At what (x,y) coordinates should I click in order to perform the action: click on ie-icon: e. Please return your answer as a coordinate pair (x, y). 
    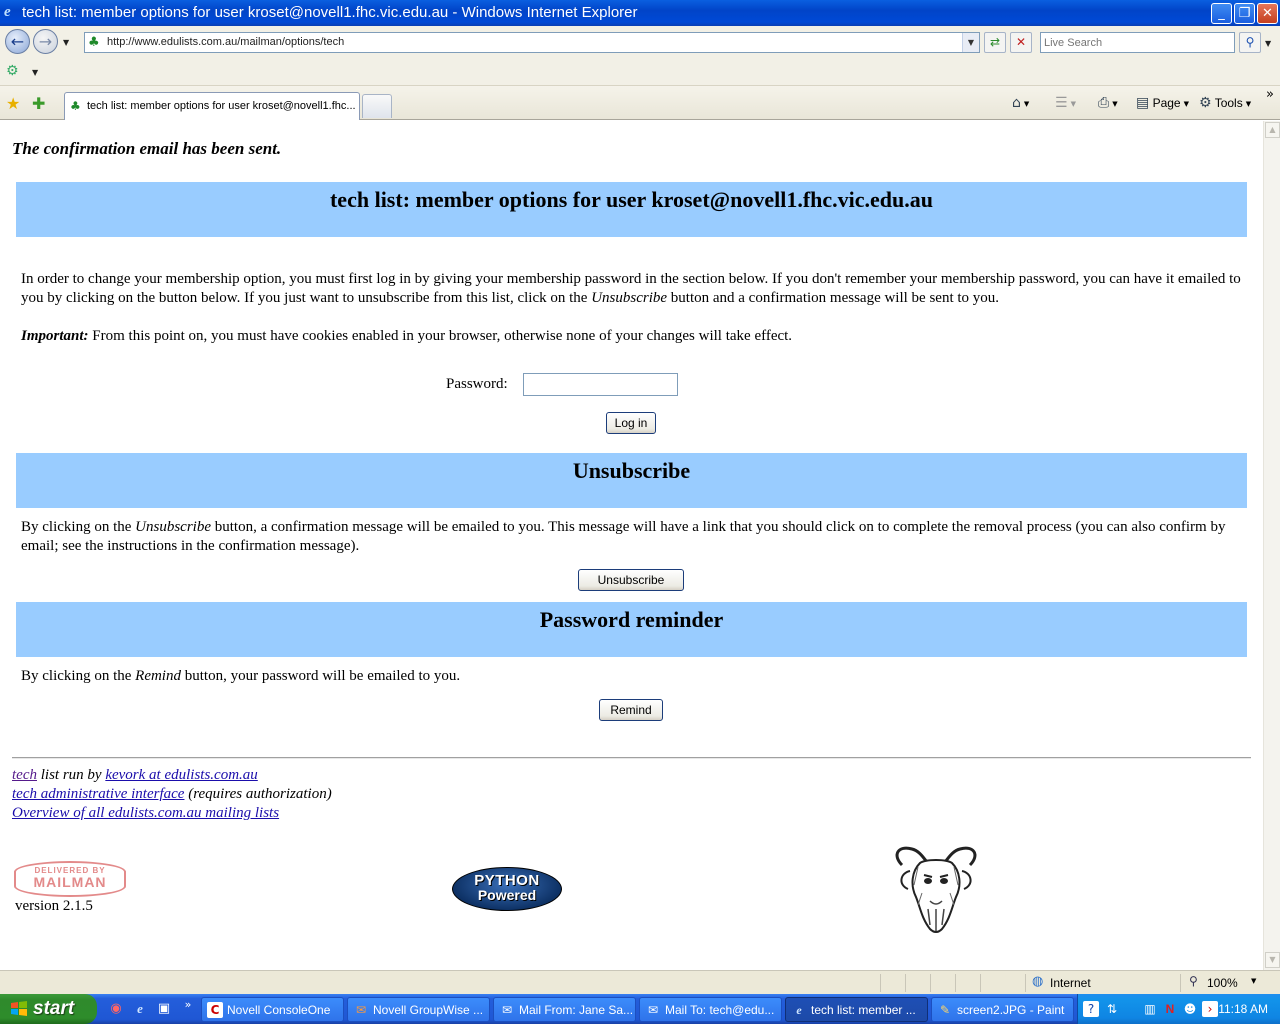
    Looking at the image, I should click on (799, 1010).